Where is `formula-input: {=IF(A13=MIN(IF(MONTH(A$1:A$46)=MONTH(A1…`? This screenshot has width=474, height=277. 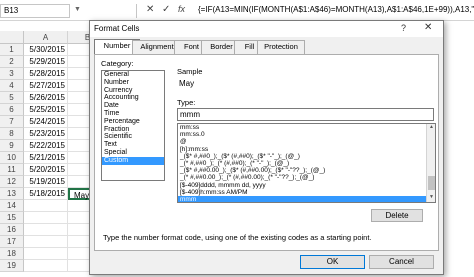
formula-input: {=IF(A13=MIN(IF(MONTH(A$1:A$46)=MONTH(A1… is located at coordinates (335, 11).